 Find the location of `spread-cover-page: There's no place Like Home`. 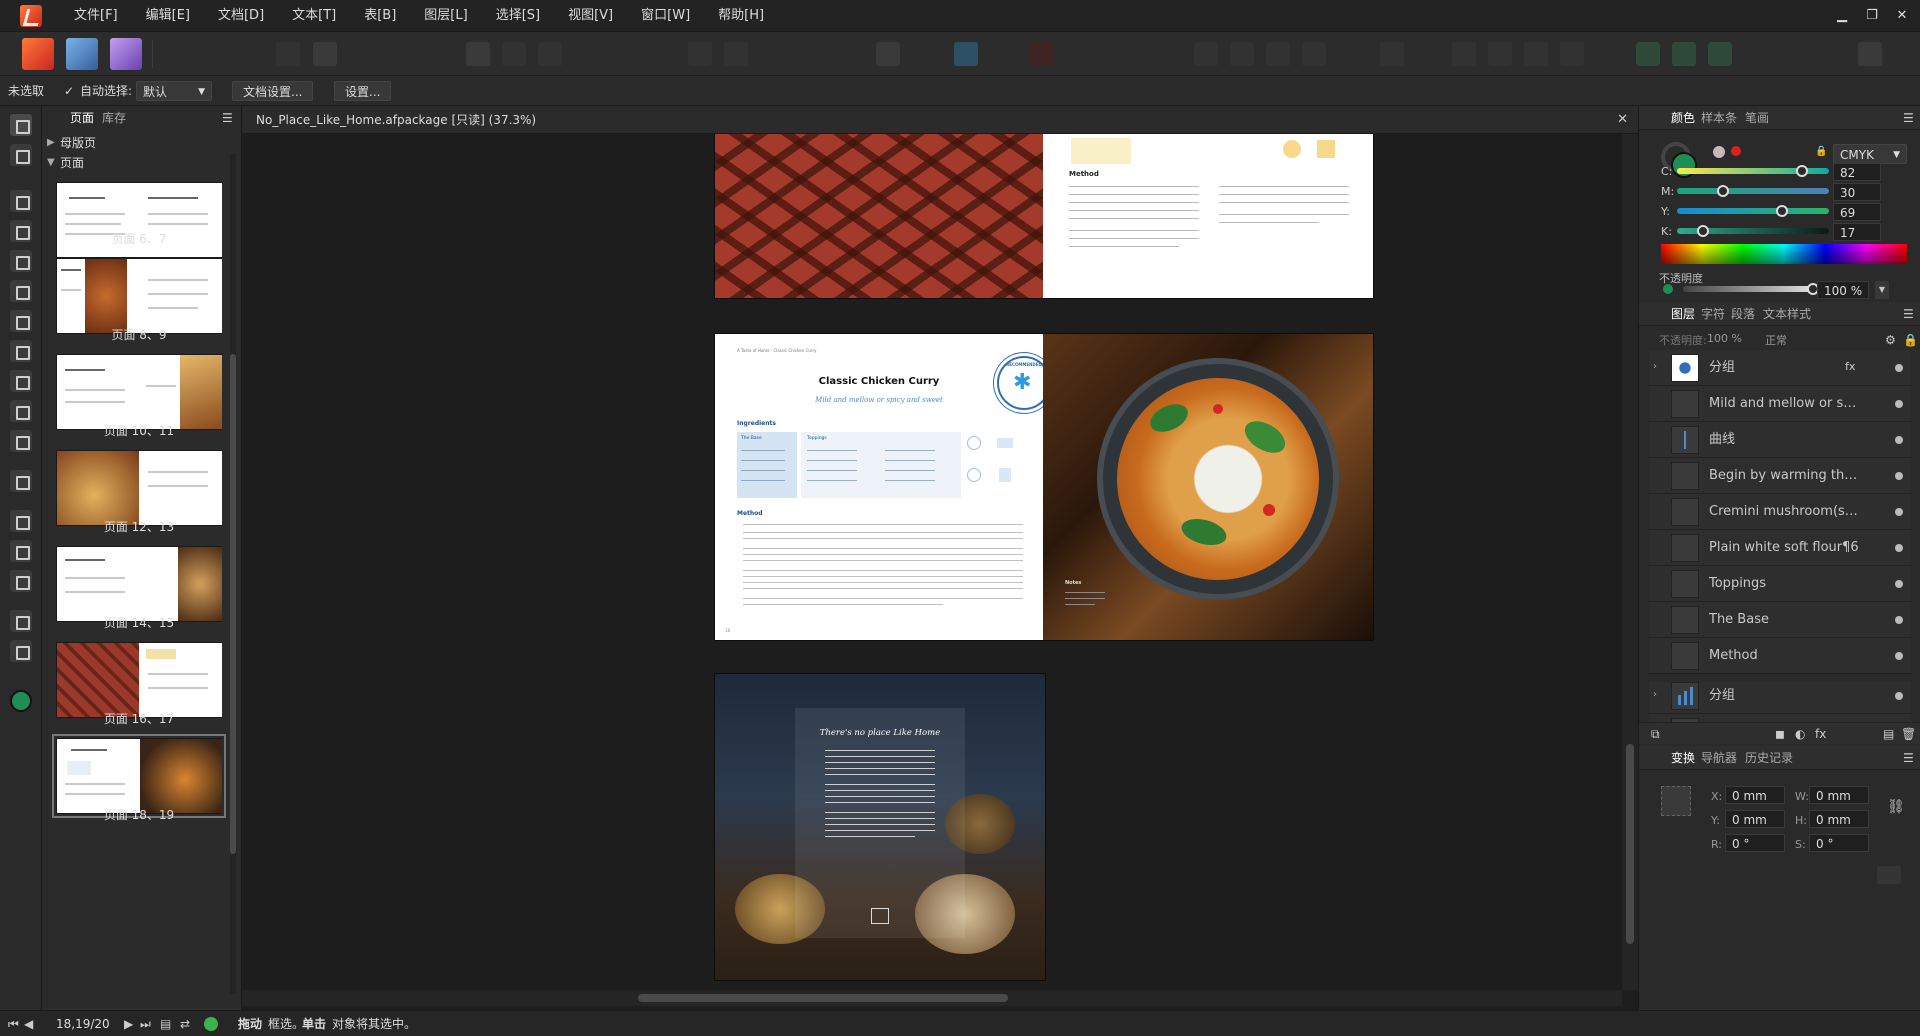

spread-cover-page: There's no place Like Home is located at coordinates (880, 827).